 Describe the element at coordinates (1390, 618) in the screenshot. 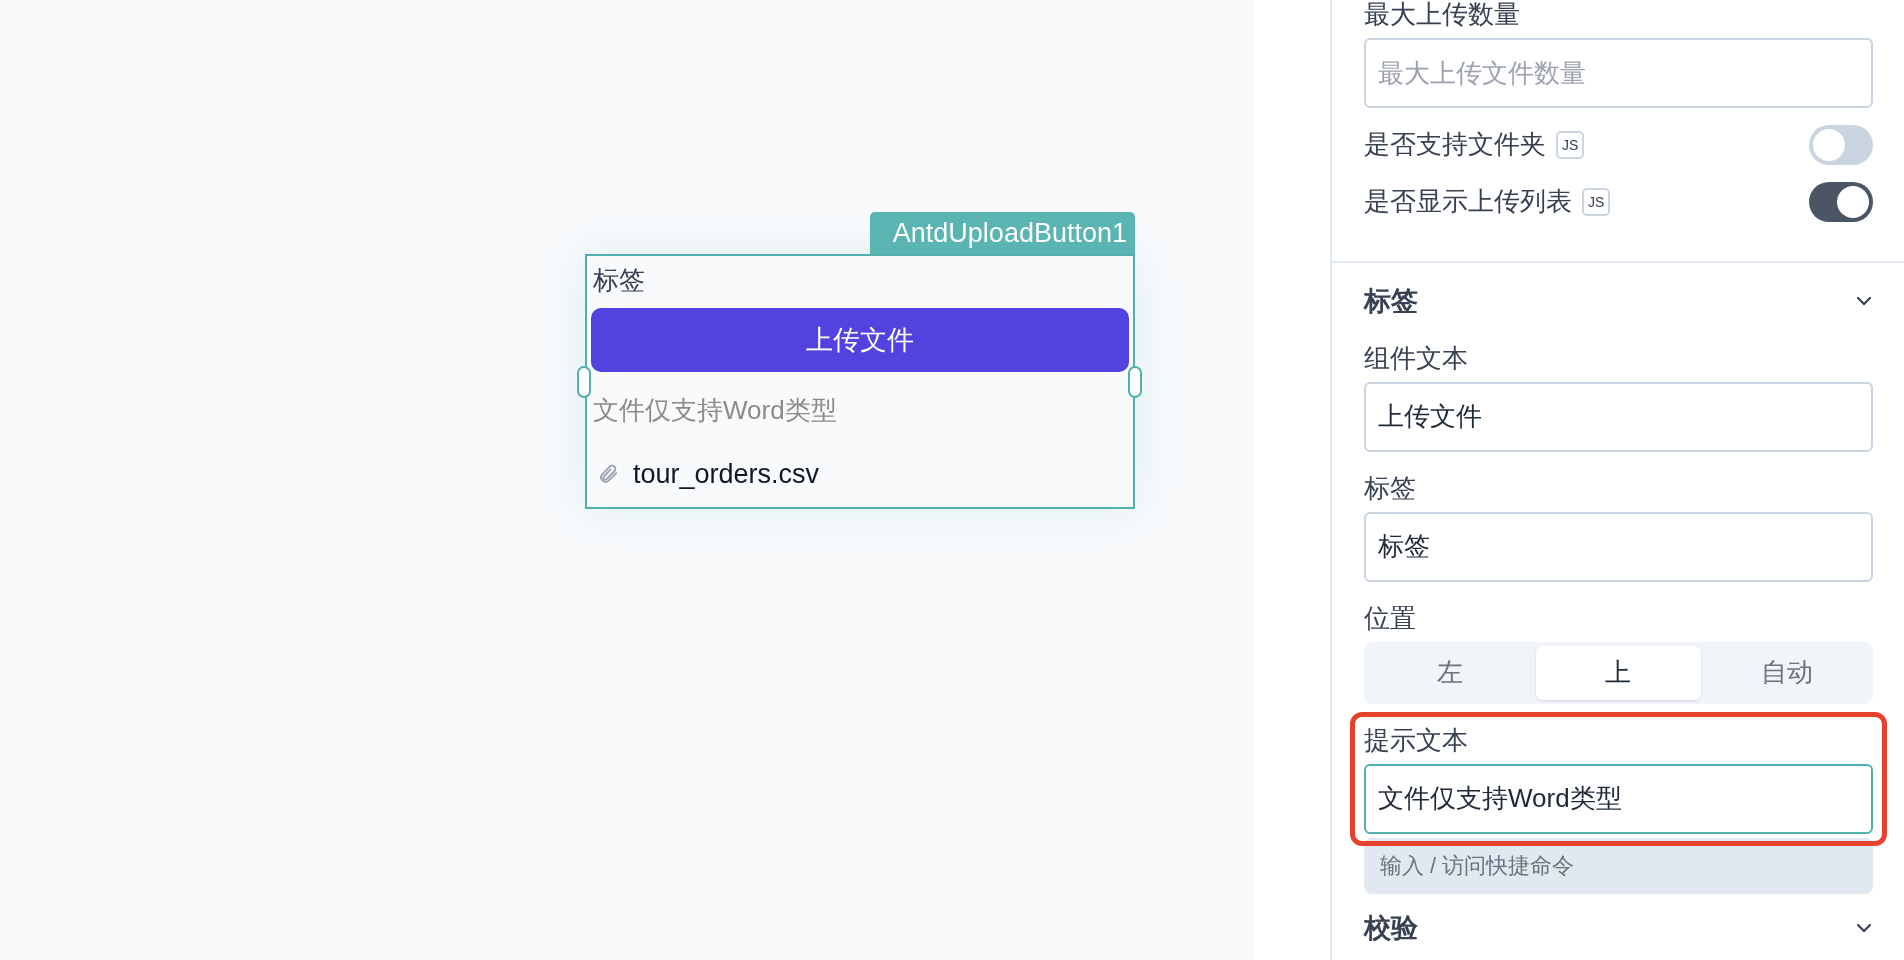

I see `field-label: 位置` at that location.